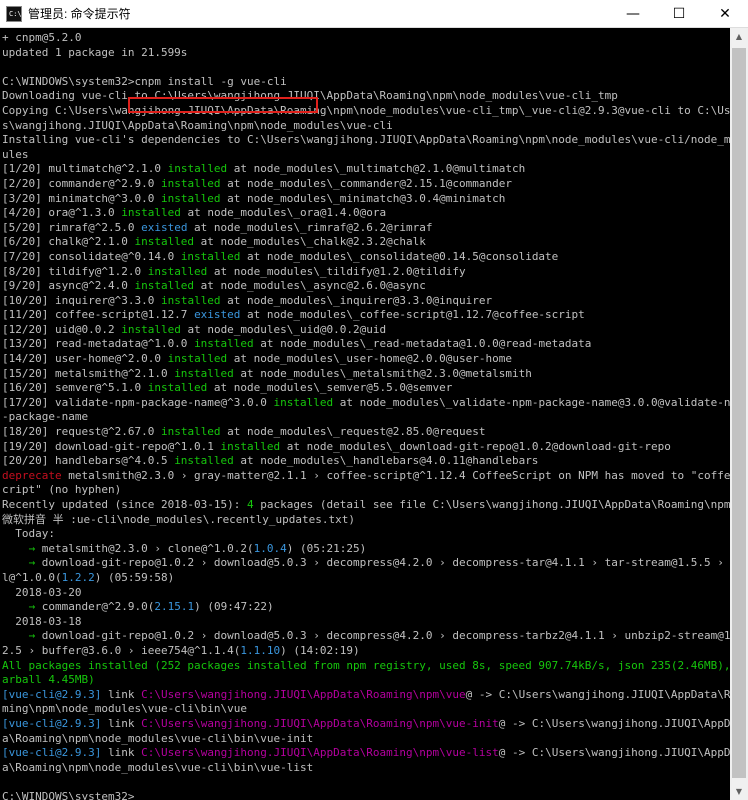 Image resolution: width=748 pixels, height=800 pixels. I want to click on scroll-thumb, so click(739, 413).